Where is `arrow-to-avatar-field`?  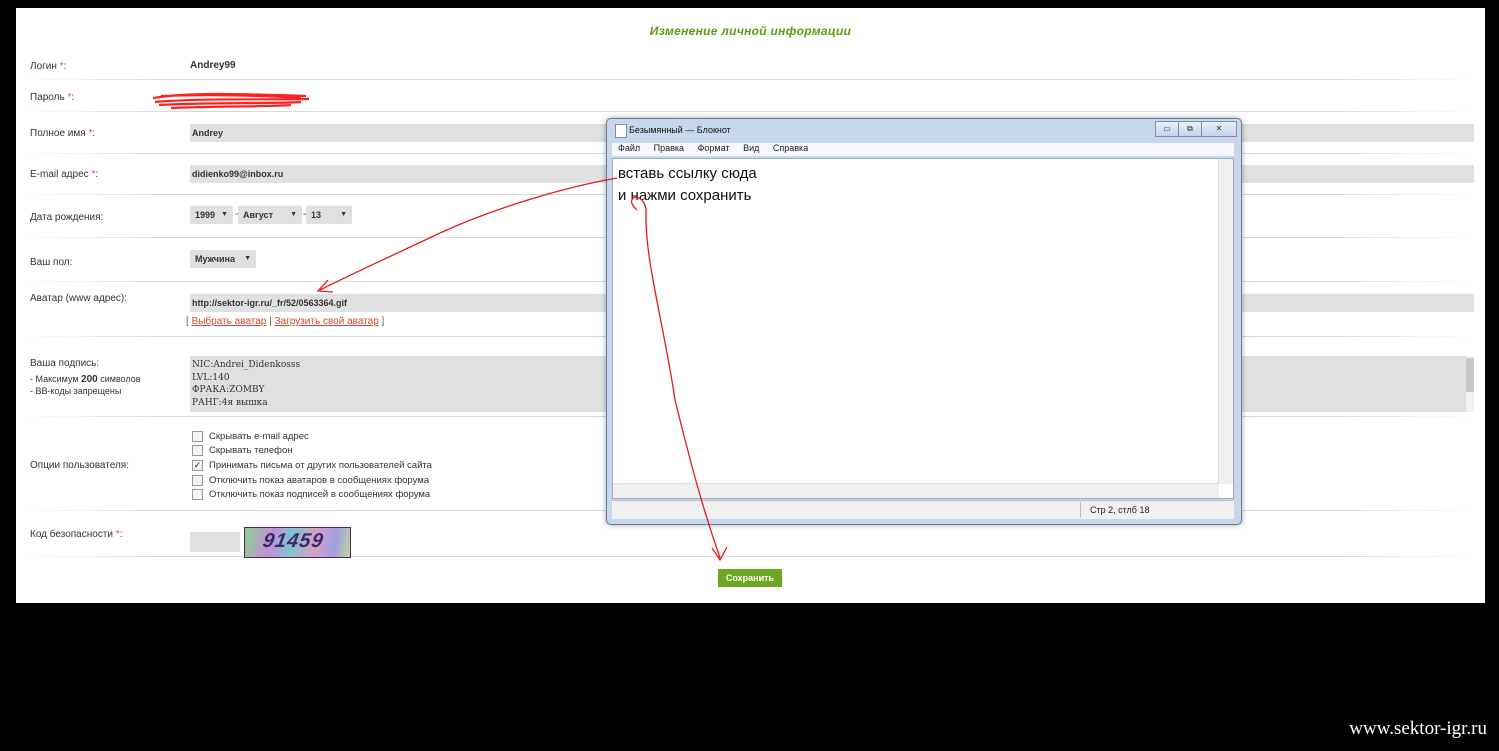 arrow-to-avatar-field is located at coordinates (468, 234).